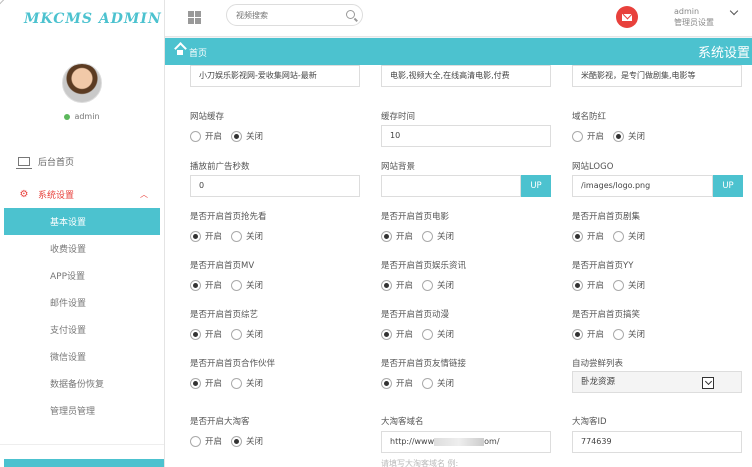  I want to click on sidebar-item-label: 系统设置, so click(56, 195).